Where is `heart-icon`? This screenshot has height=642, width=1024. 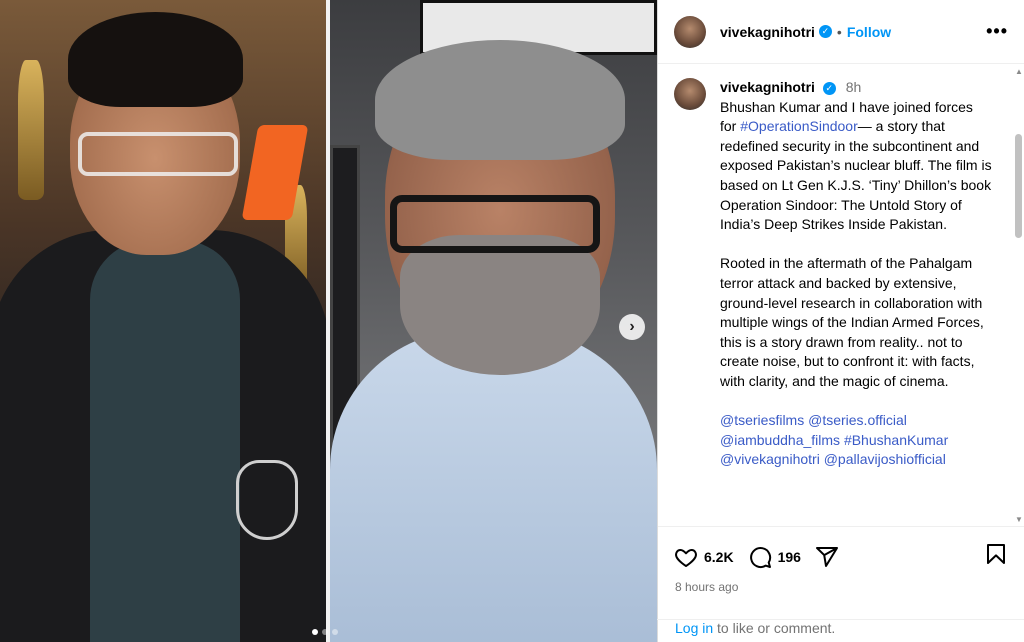
heart-icon is located at coordinates (686, 557).